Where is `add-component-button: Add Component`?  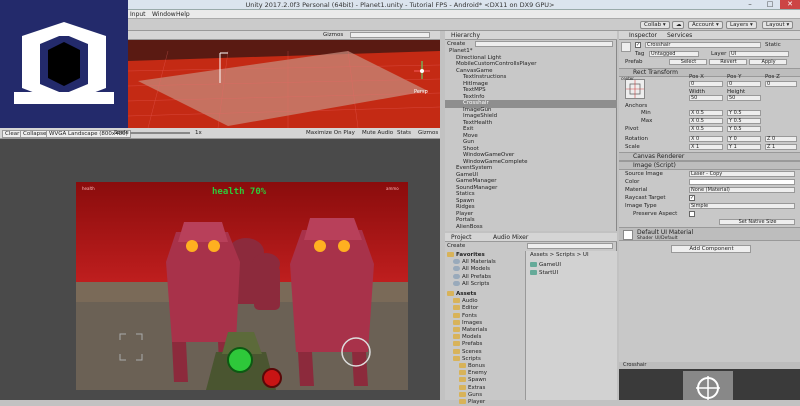
add-component-button: Add Component is located at coordinates (711, 249).